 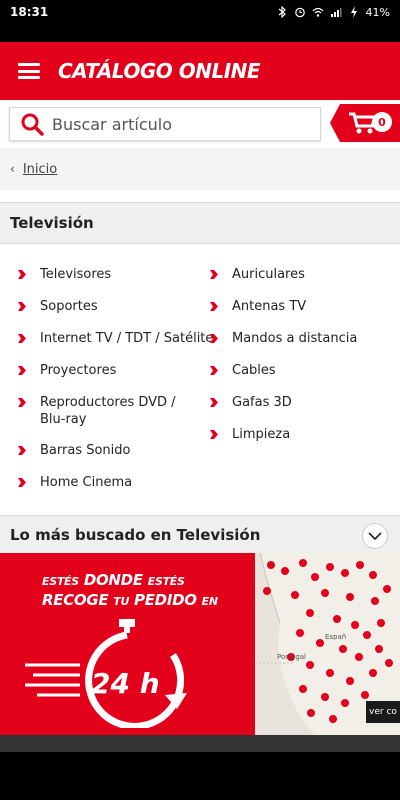 I want to click on status-icons: 41%, so click(x=333, y=12).